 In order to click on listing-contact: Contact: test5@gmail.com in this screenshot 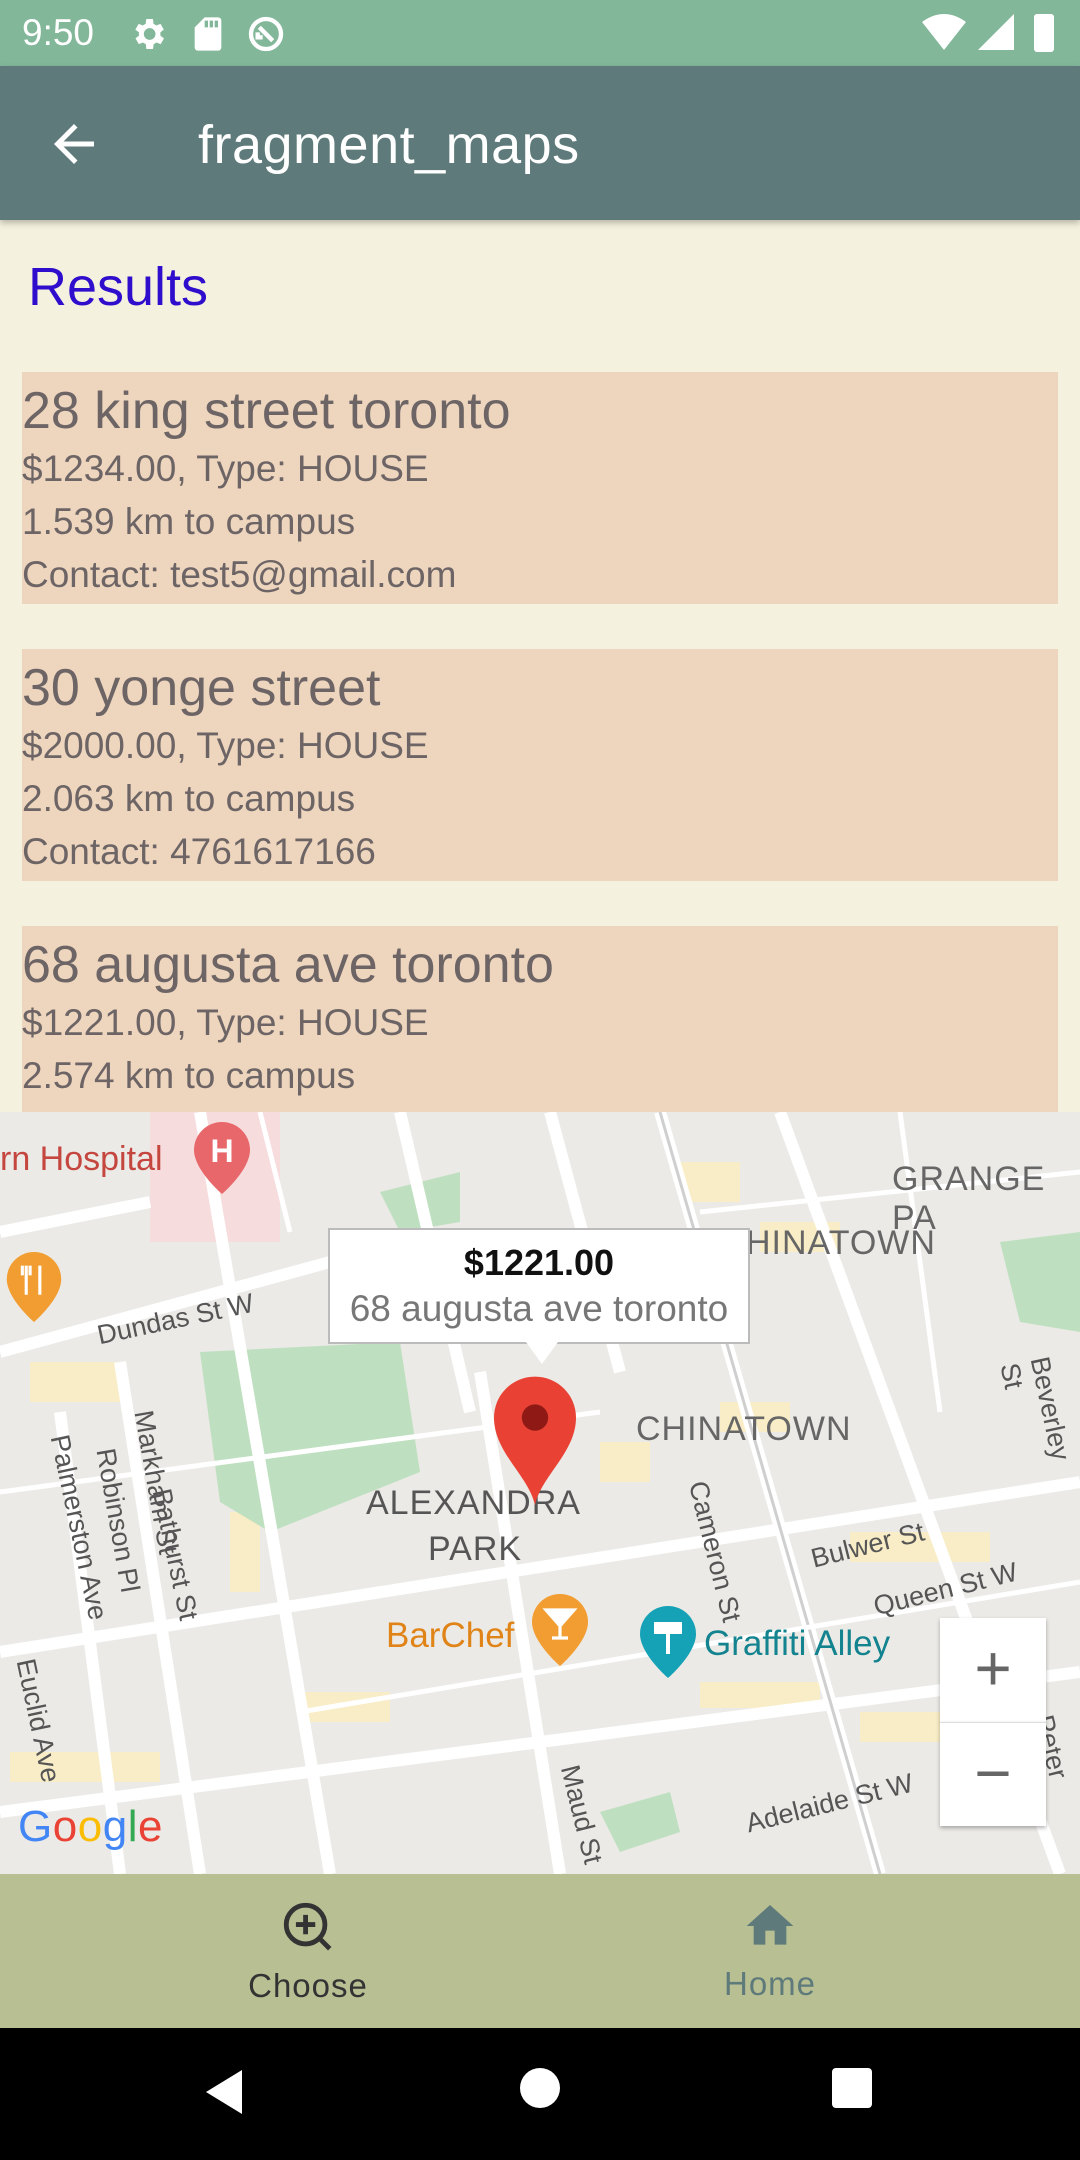, I will do `click(239, 574)`.